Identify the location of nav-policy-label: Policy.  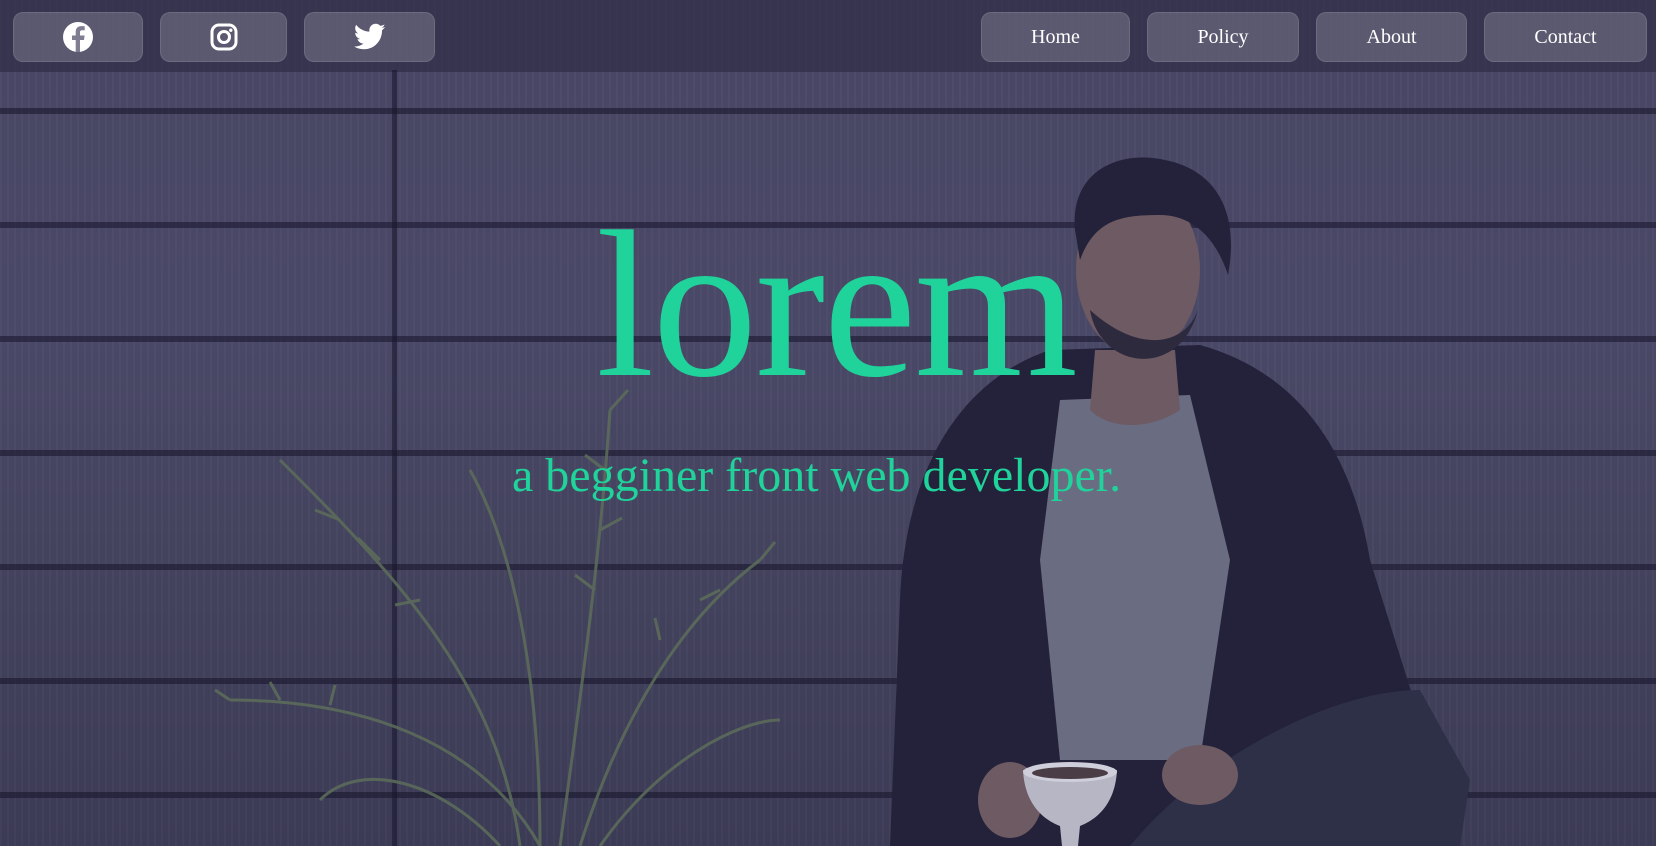
(1223, 36).